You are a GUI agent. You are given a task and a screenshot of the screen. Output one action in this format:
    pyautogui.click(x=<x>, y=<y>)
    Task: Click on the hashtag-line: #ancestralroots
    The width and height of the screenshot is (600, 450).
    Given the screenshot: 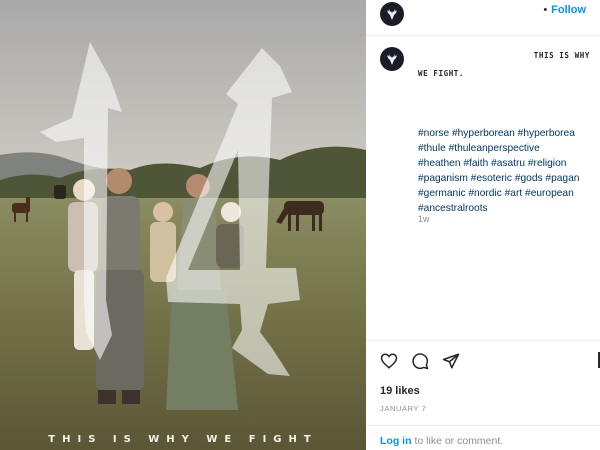 What is the action you would take?
    pyautogui.click(x=509, y=208)
    